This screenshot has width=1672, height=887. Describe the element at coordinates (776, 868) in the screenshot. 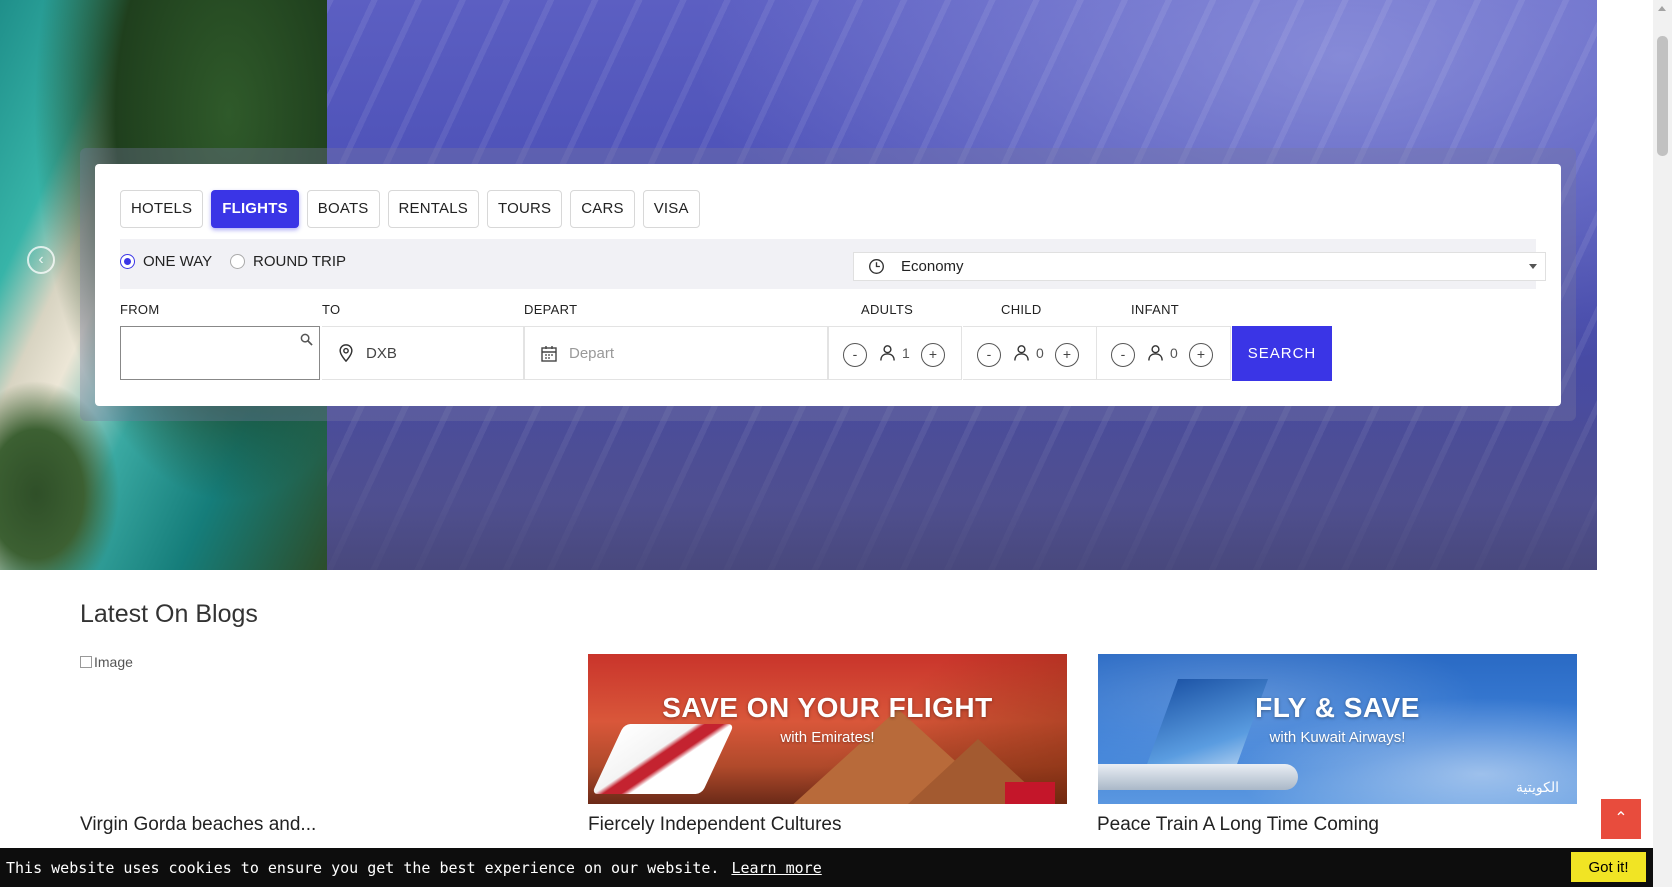

I see `learn-more-link: Learn more` at that location.